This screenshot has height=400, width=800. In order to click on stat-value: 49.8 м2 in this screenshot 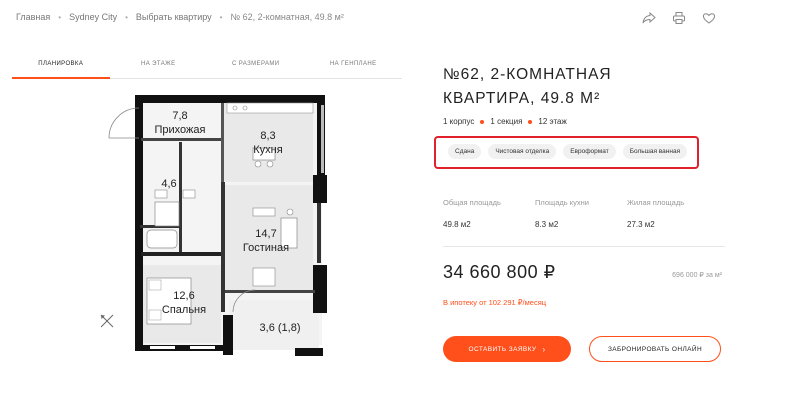, I will do `click(457, 224)`.